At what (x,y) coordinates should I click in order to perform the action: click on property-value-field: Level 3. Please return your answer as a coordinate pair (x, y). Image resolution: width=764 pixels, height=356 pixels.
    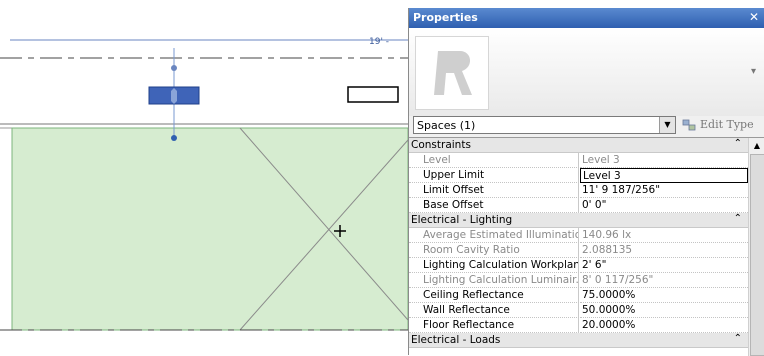
    Looking at the image, I should click on (664, 175).